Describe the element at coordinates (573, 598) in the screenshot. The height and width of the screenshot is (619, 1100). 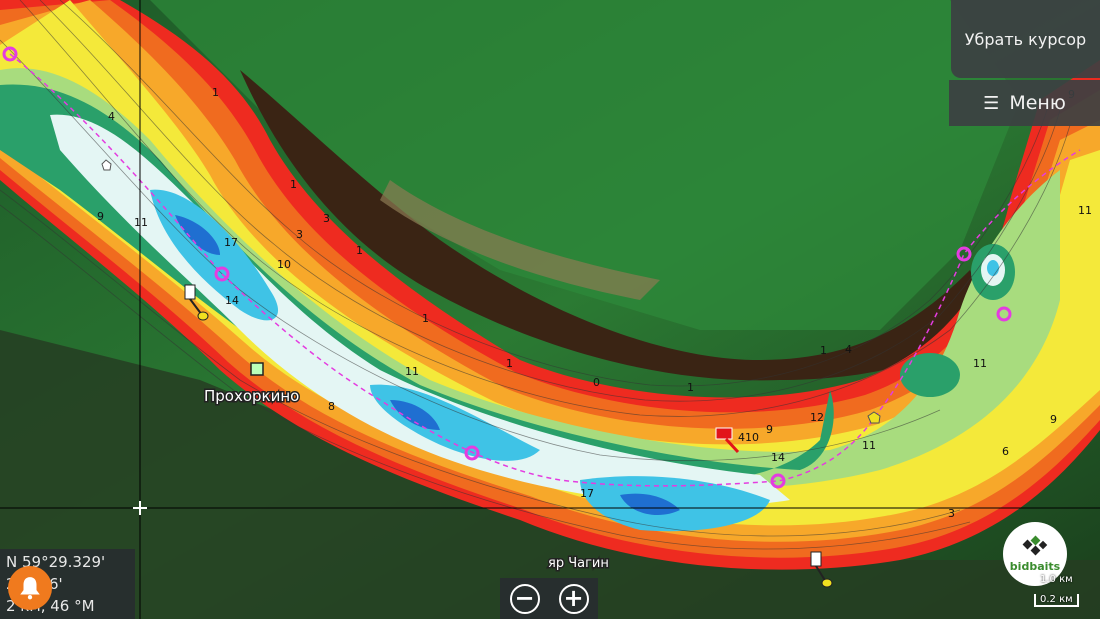
I see `zoom-in-button: +` at that location.